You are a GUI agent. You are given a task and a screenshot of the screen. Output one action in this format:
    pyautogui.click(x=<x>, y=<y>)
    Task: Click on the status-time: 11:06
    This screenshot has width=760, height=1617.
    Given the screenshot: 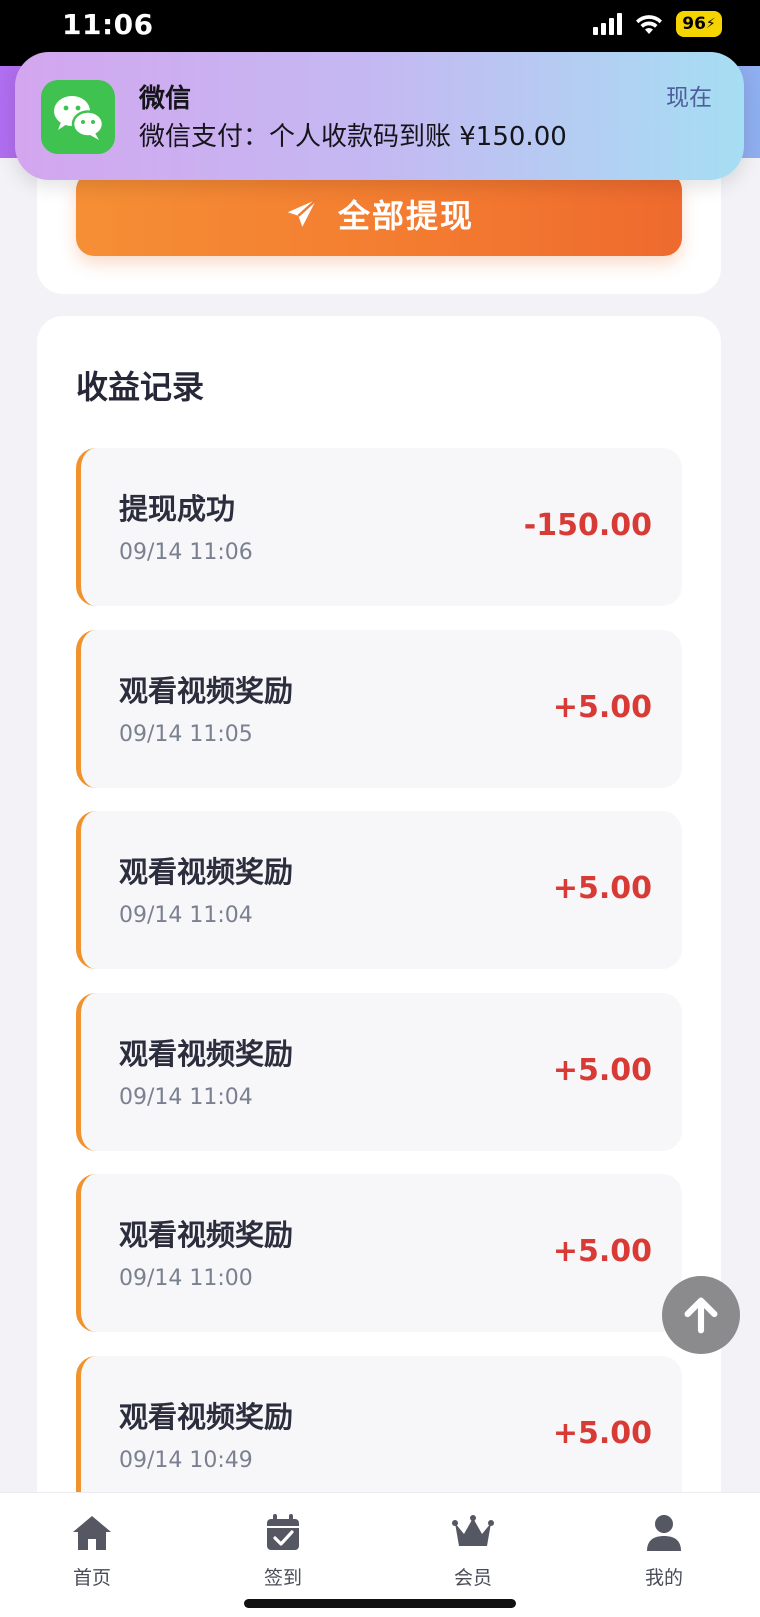 What is the action you would take?
    pyautogui.click(x=108, y=24)
    